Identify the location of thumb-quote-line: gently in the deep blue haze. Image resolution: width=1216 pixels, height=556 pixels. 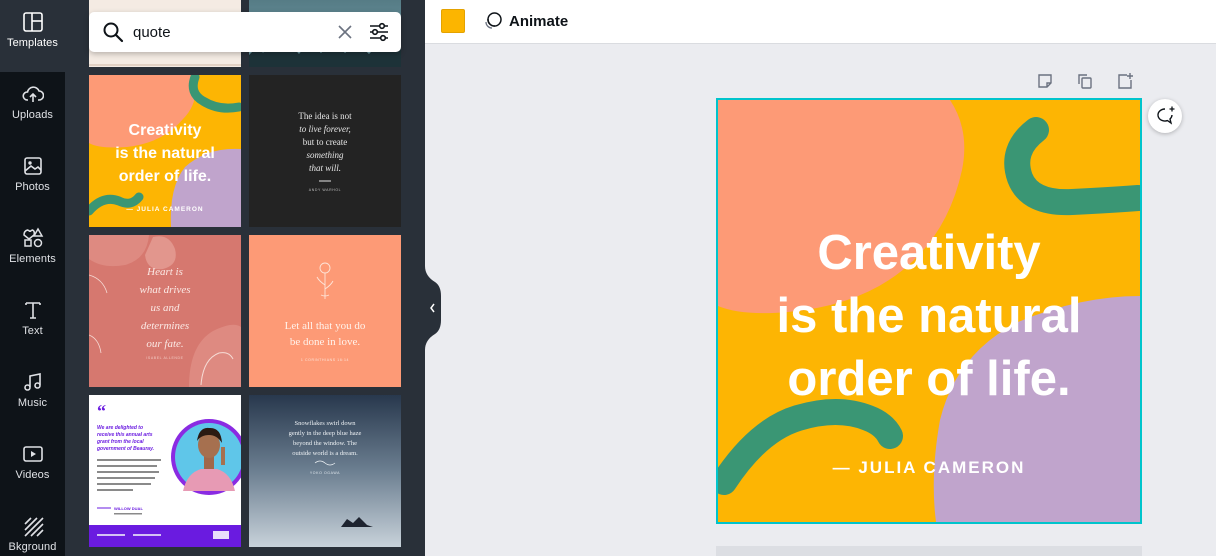
(325, 433).